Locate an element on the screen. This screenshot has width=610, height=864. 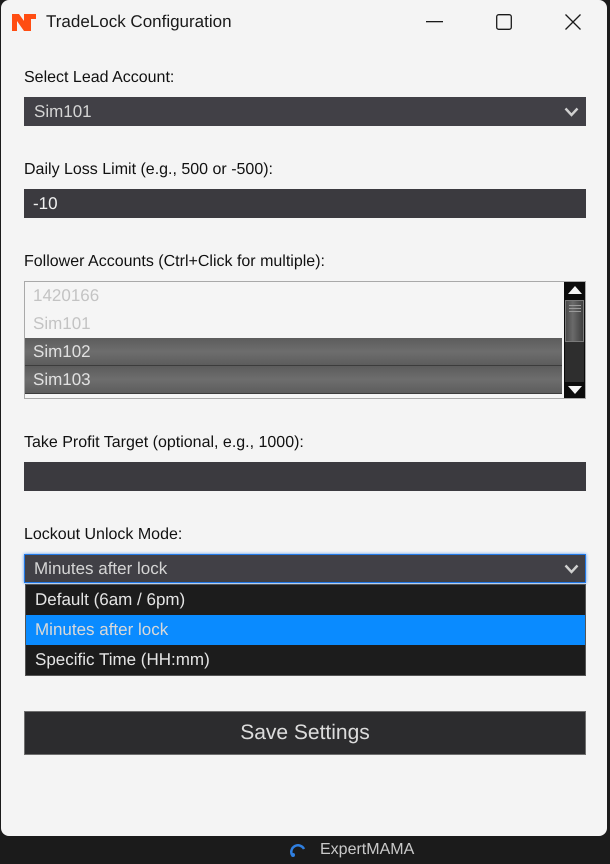
window-title: TradeLock Configuration is located at coordinates (139, 22).